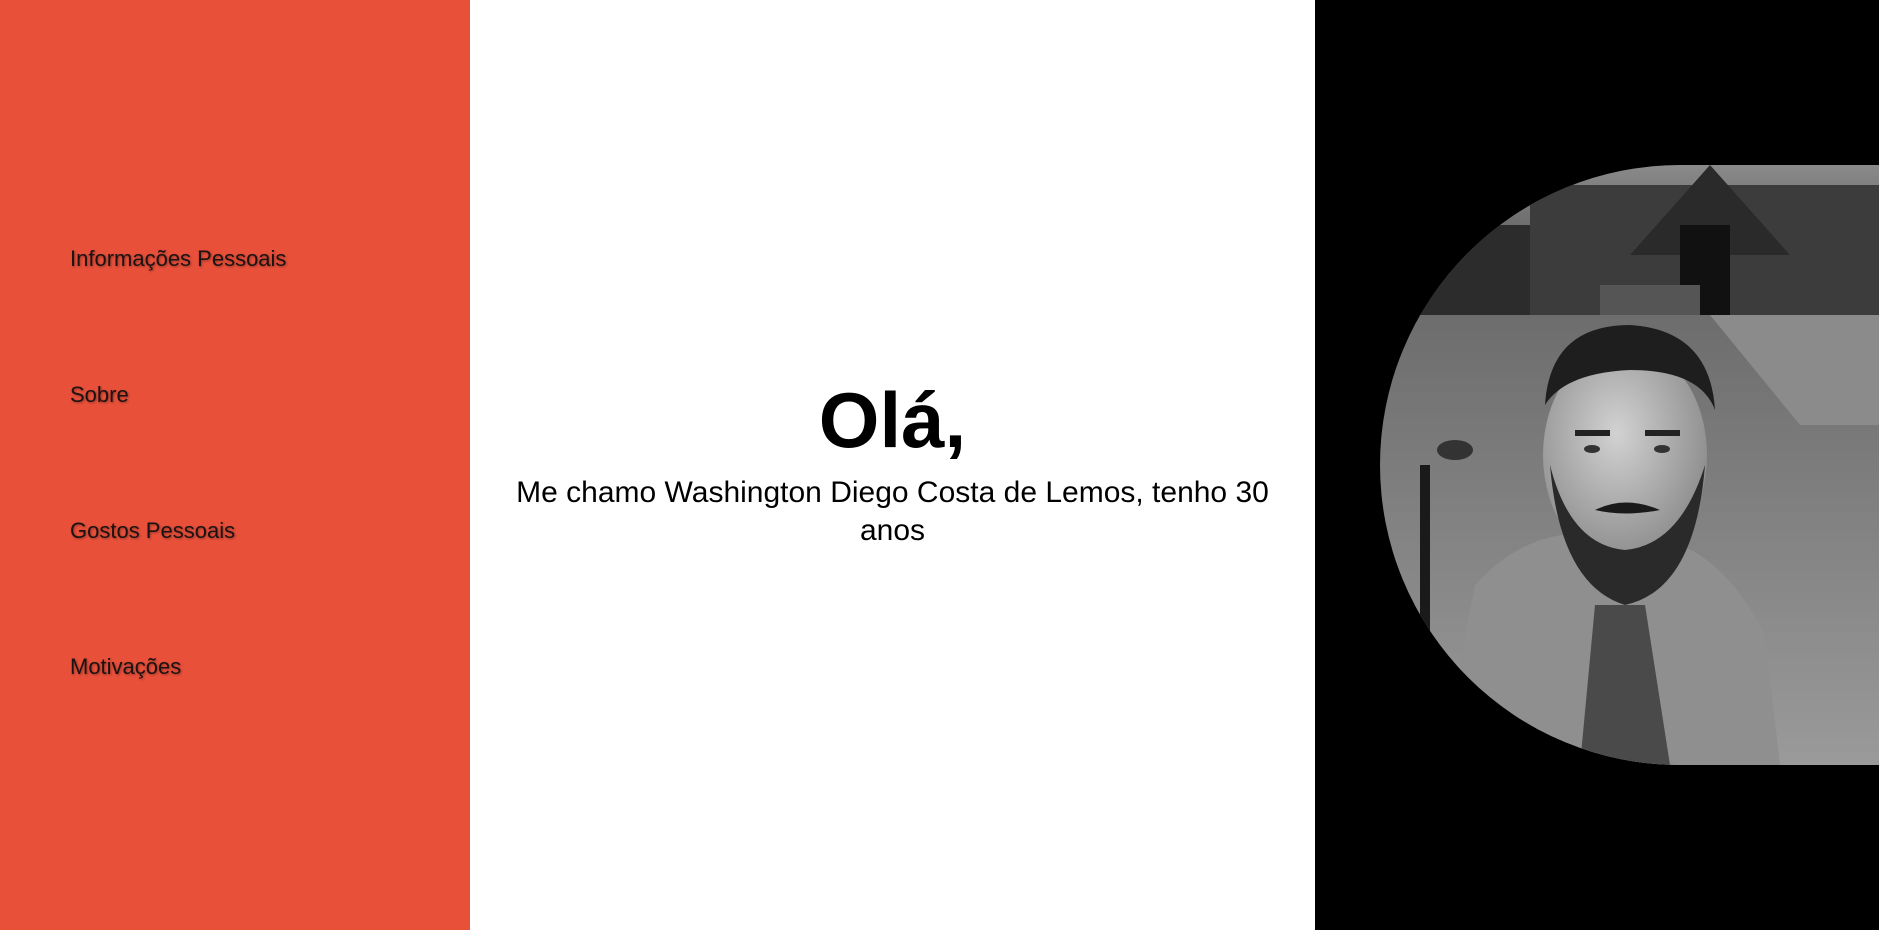 The height and width of the screenshot is (930, 1879). I want to click on greeting-heading: Olá,, so click(892, 420).